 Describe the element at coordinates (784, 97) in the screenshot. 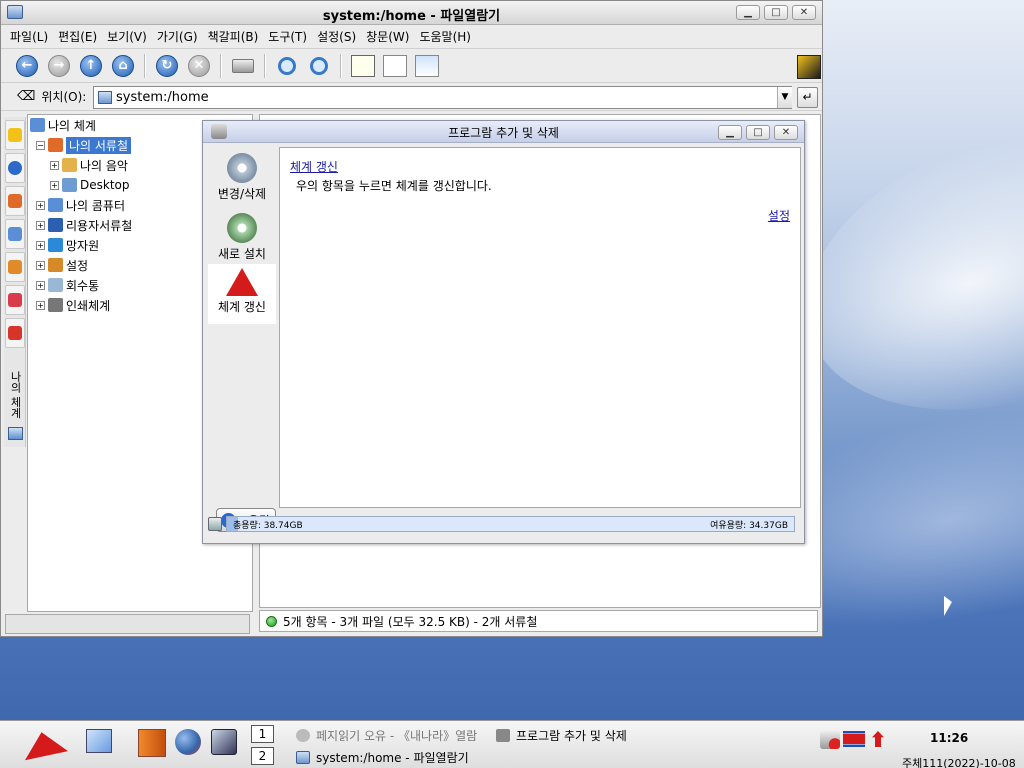

I see `location-dropdown-button: ▼` at that location.